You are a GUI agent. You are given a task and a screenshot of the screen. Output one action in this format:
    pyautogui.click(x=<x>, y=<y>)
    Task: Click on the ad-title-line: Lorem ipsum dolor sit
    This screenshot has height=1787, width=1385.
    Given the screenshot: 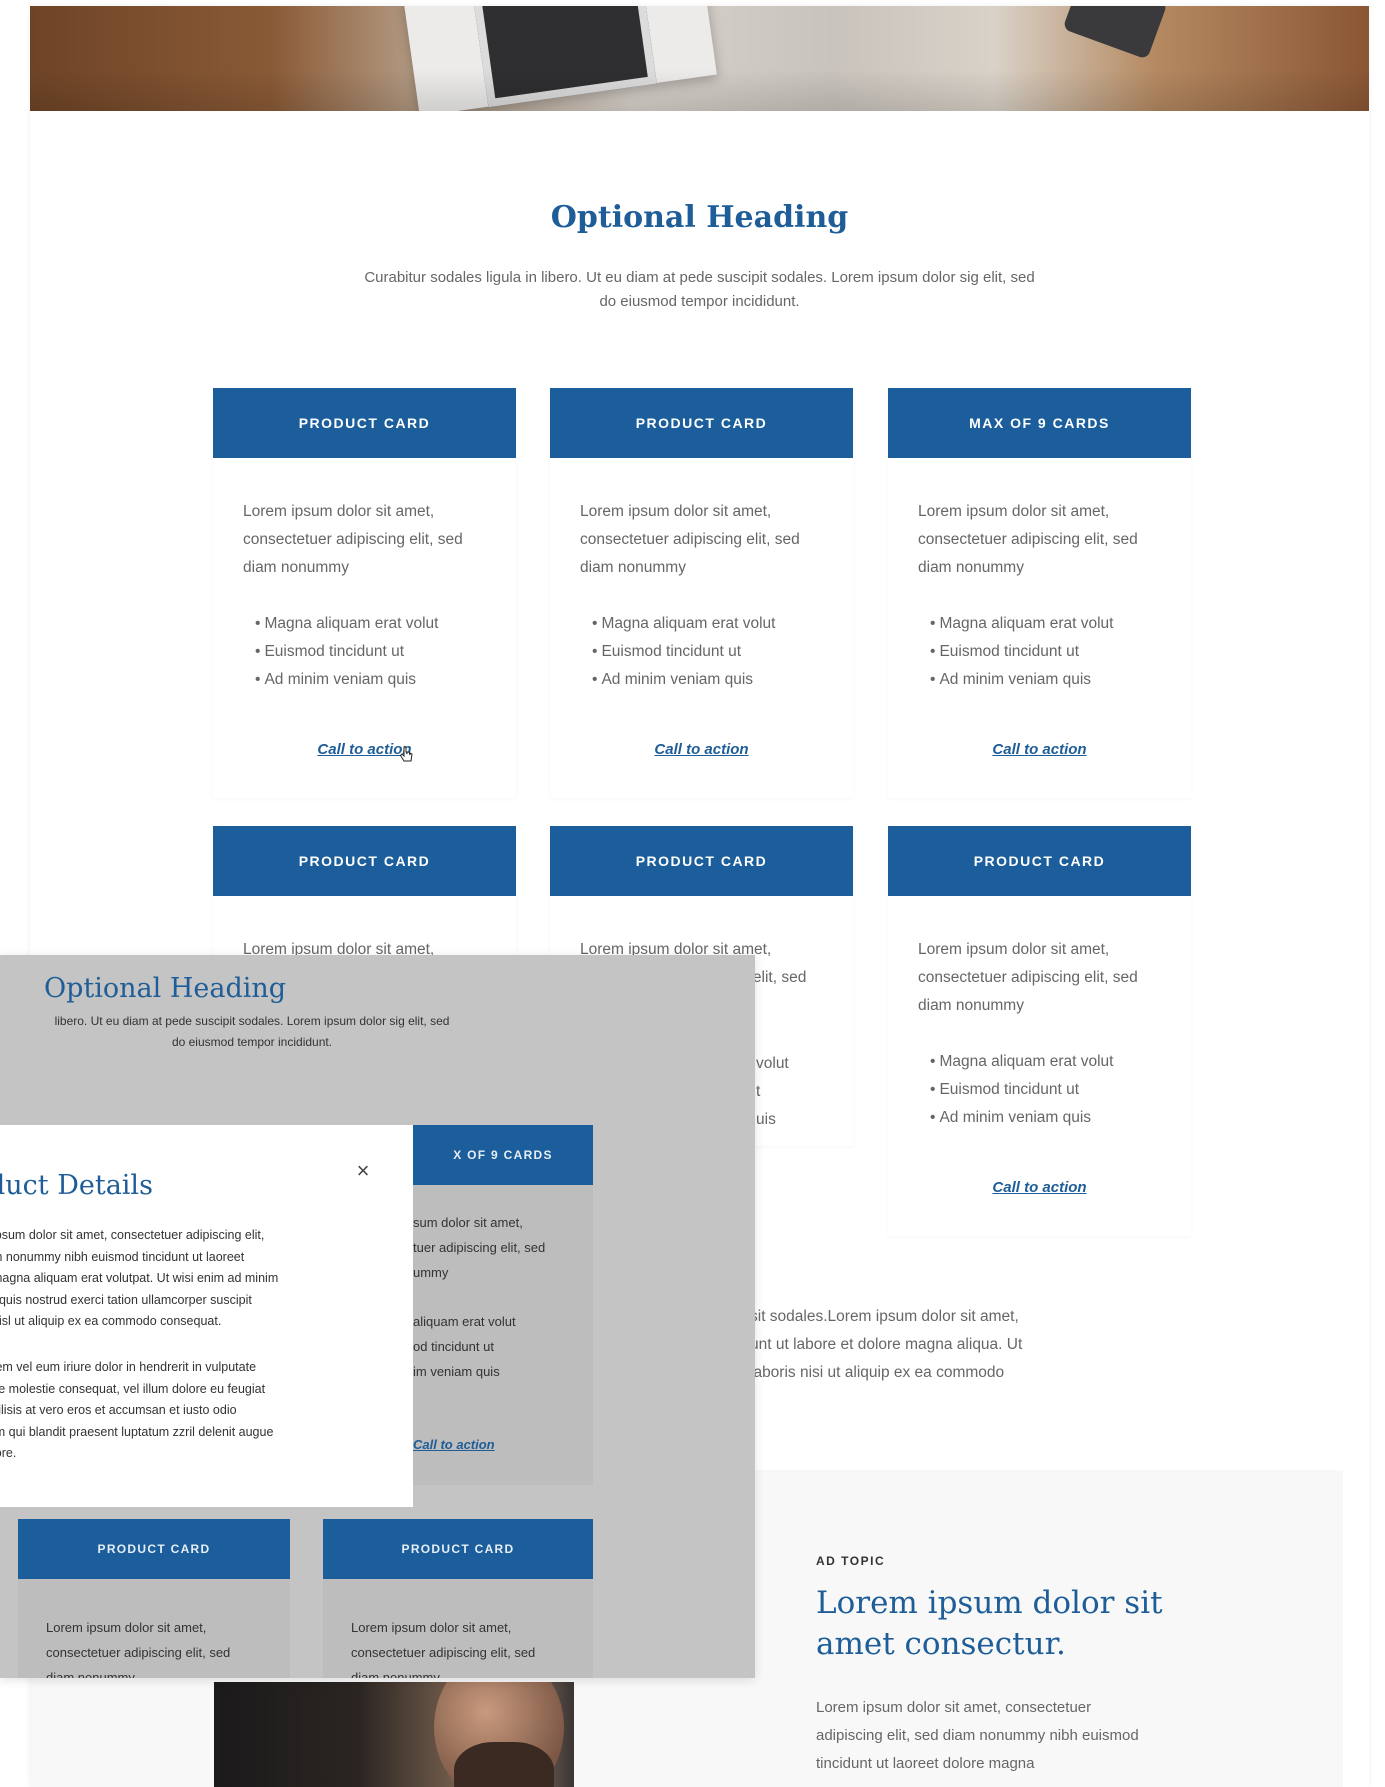 What is the action you would take?
    pyautogui.click(x=989, y=1603)
    